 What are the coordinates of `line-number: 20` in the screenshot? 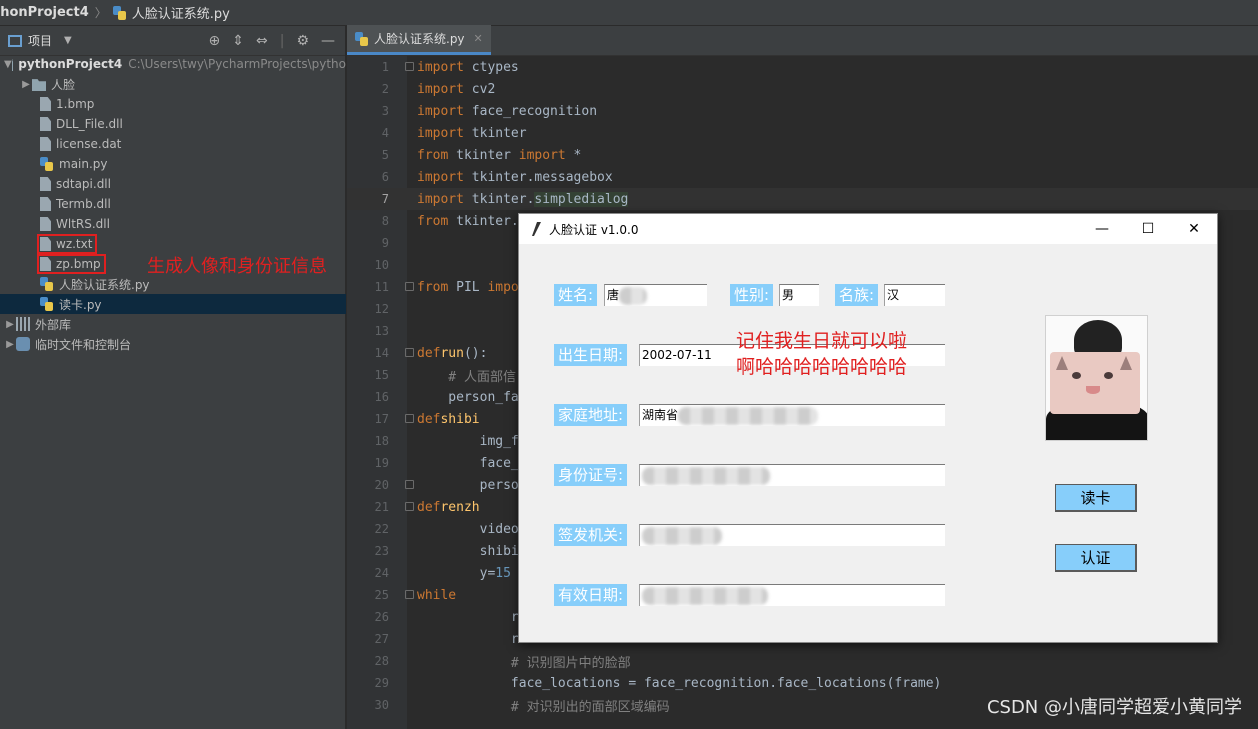 It's located at (381, 485).